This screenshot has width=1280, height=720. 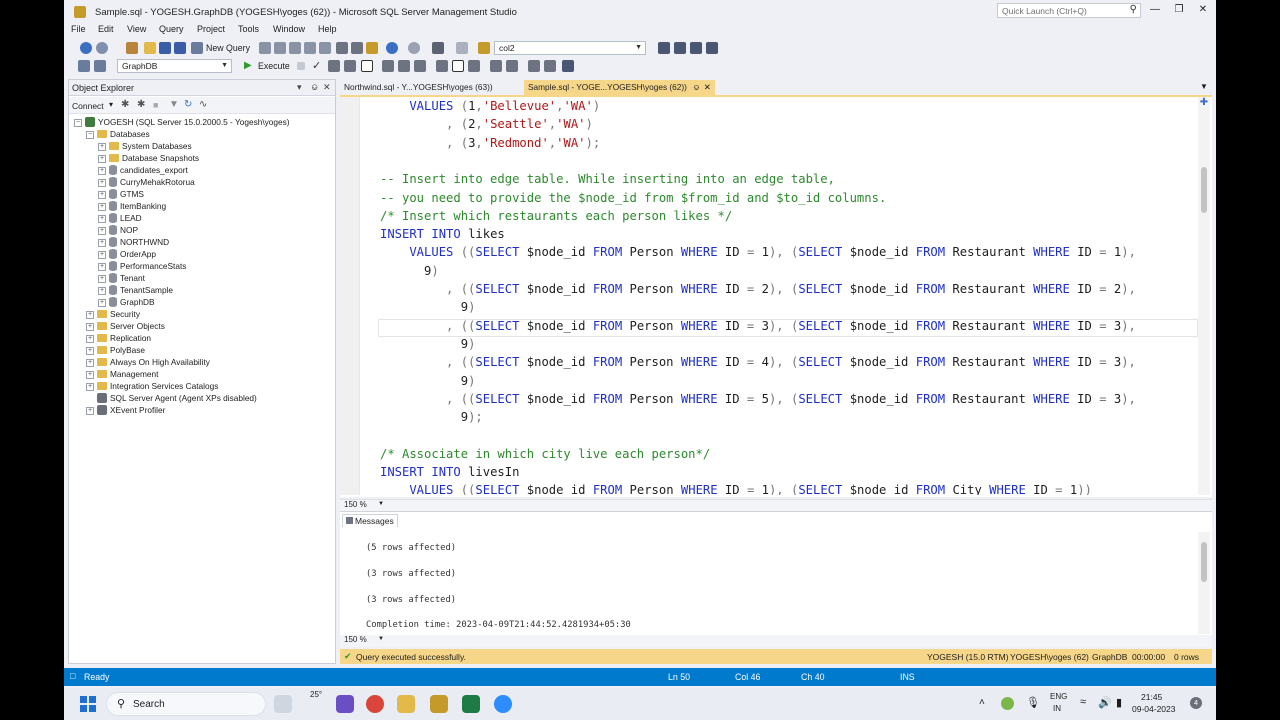 I want to click on tree-node-database: + ItemBanking, so click(x=132, y=206).